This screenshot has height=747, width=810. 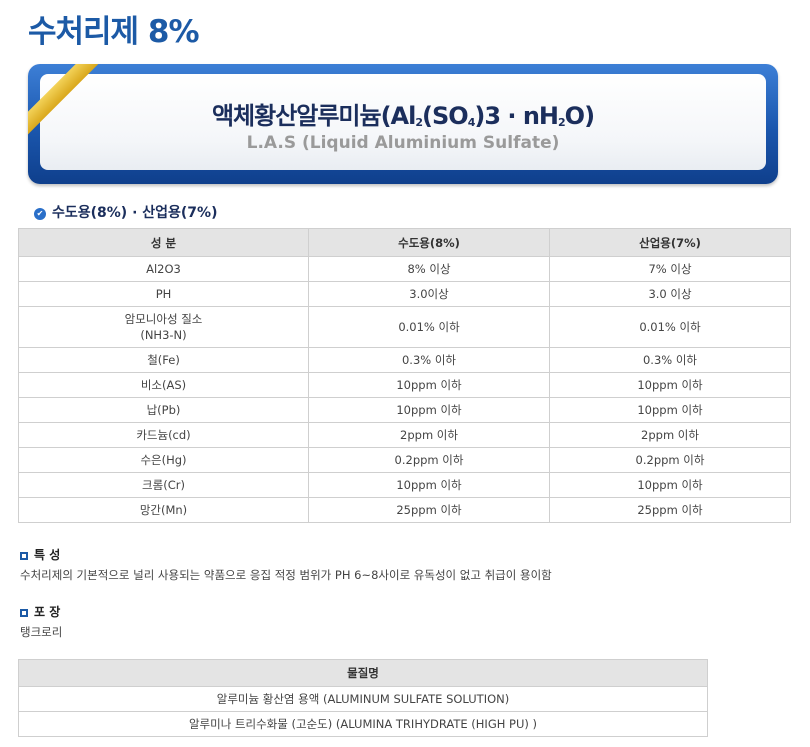 I want to click on cell-industrial: 2ppm 이하, so click(x=670, y=435).